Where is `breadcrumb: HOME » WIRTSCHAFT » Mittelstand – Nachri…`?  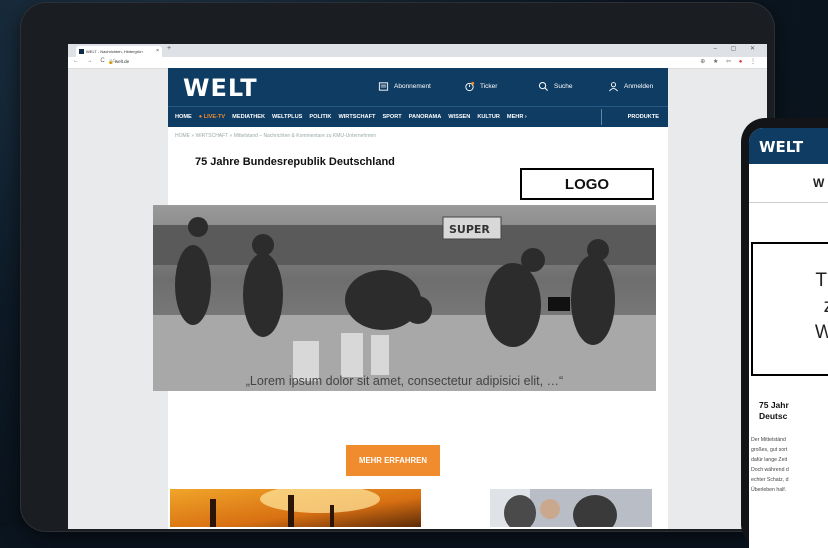
breadcrumb: HOME » WIRTSCHAFT » Mittelstand – Nachri… is located at coordinates (275, 136).